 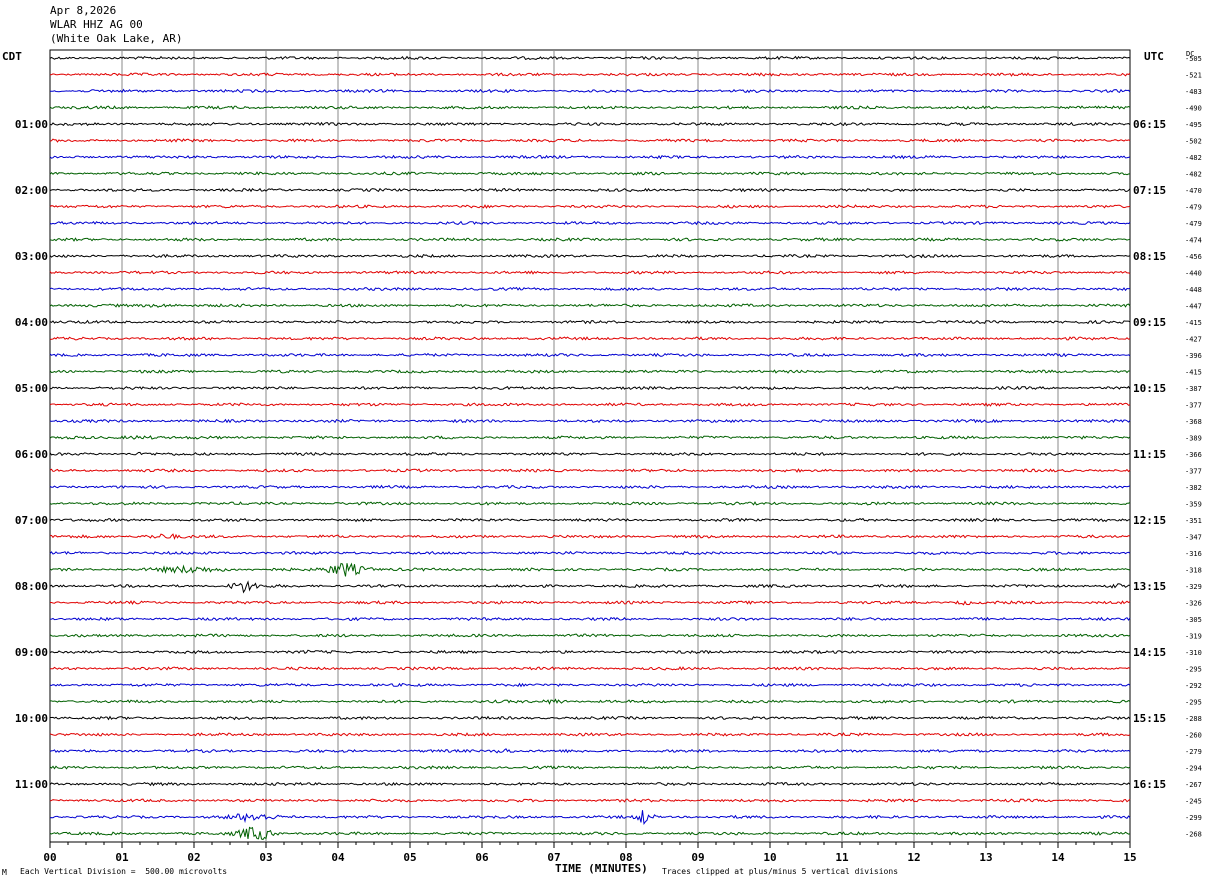 What do you see at coordinates (1193, 439) in the screenshot?
I see `dc-offset-label: -389` at bounding box center [1193, 439].